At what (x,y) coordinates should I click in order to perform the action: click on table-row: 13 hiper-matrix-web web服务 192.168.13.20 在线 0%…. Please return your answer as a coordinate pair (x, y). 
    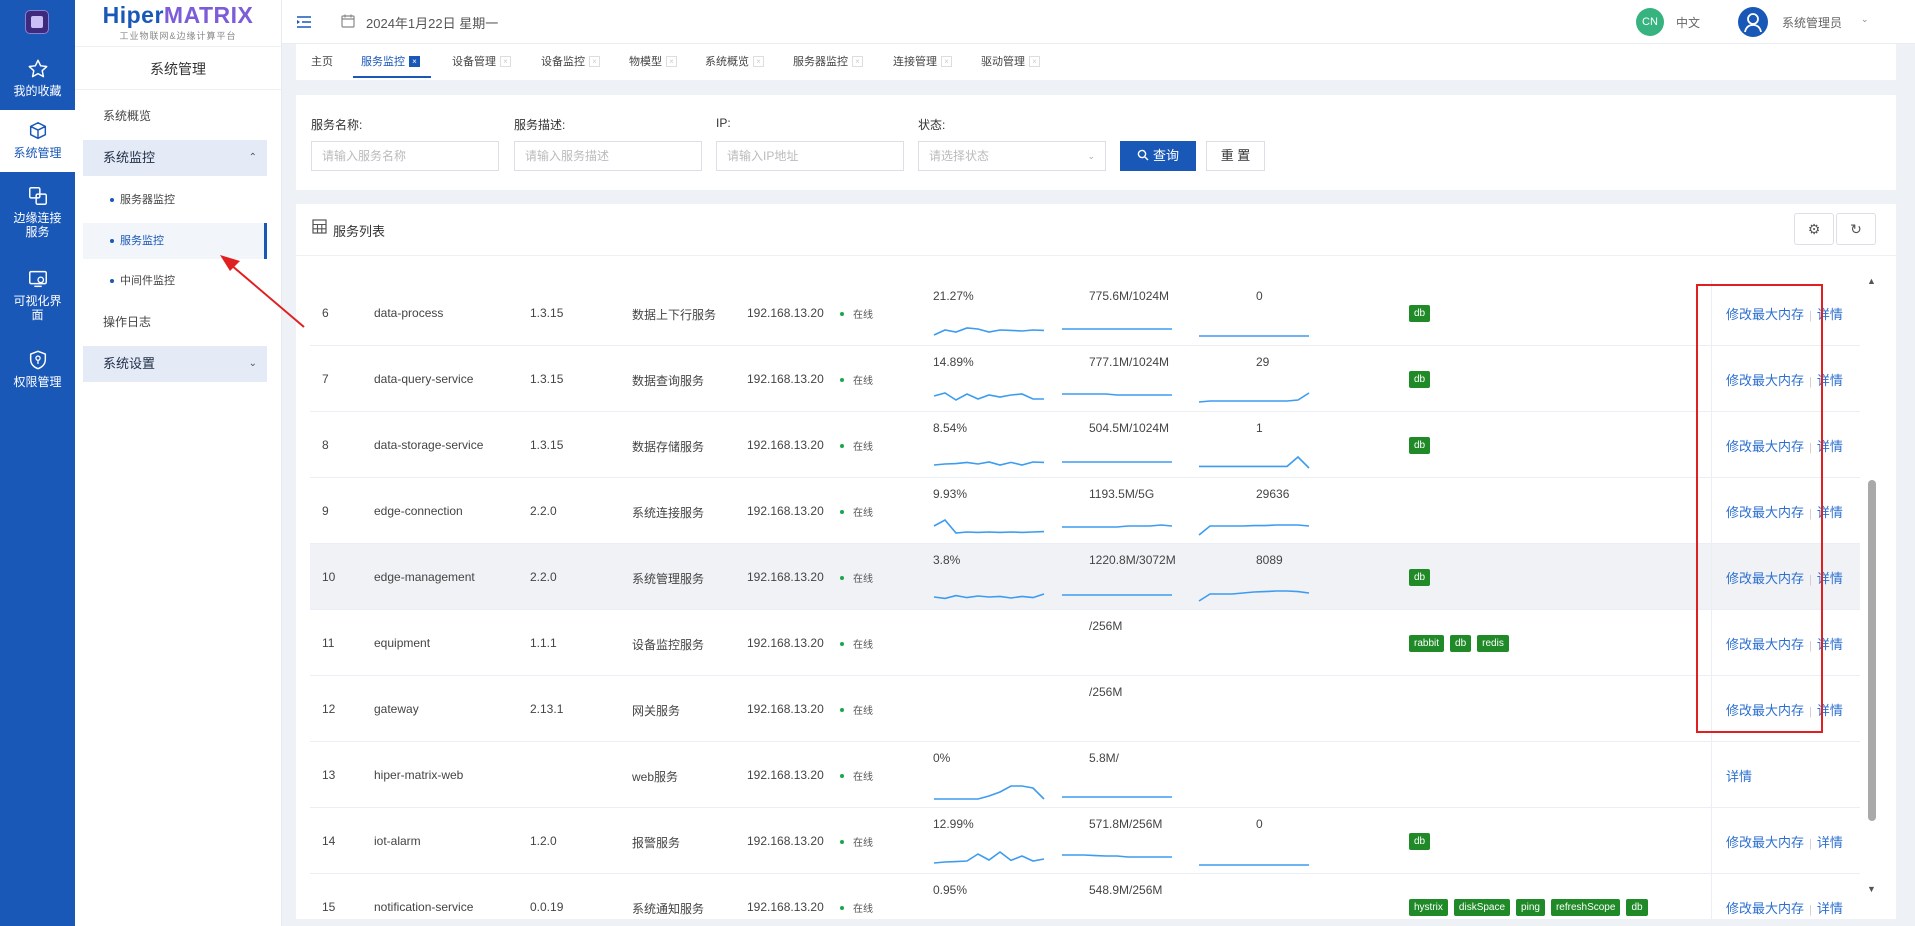
    Looking at the image, I should click on (1085, 775).